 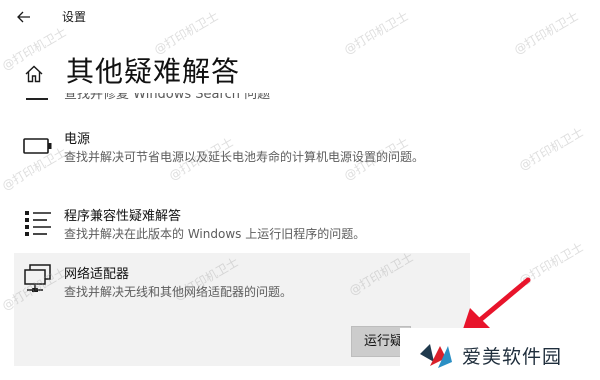 What do you see at coordinates (123, 216) in the screenshot?
I see `troubleshooter-name: 程序兼容性疑难解答` at bounding box center [123, 216].